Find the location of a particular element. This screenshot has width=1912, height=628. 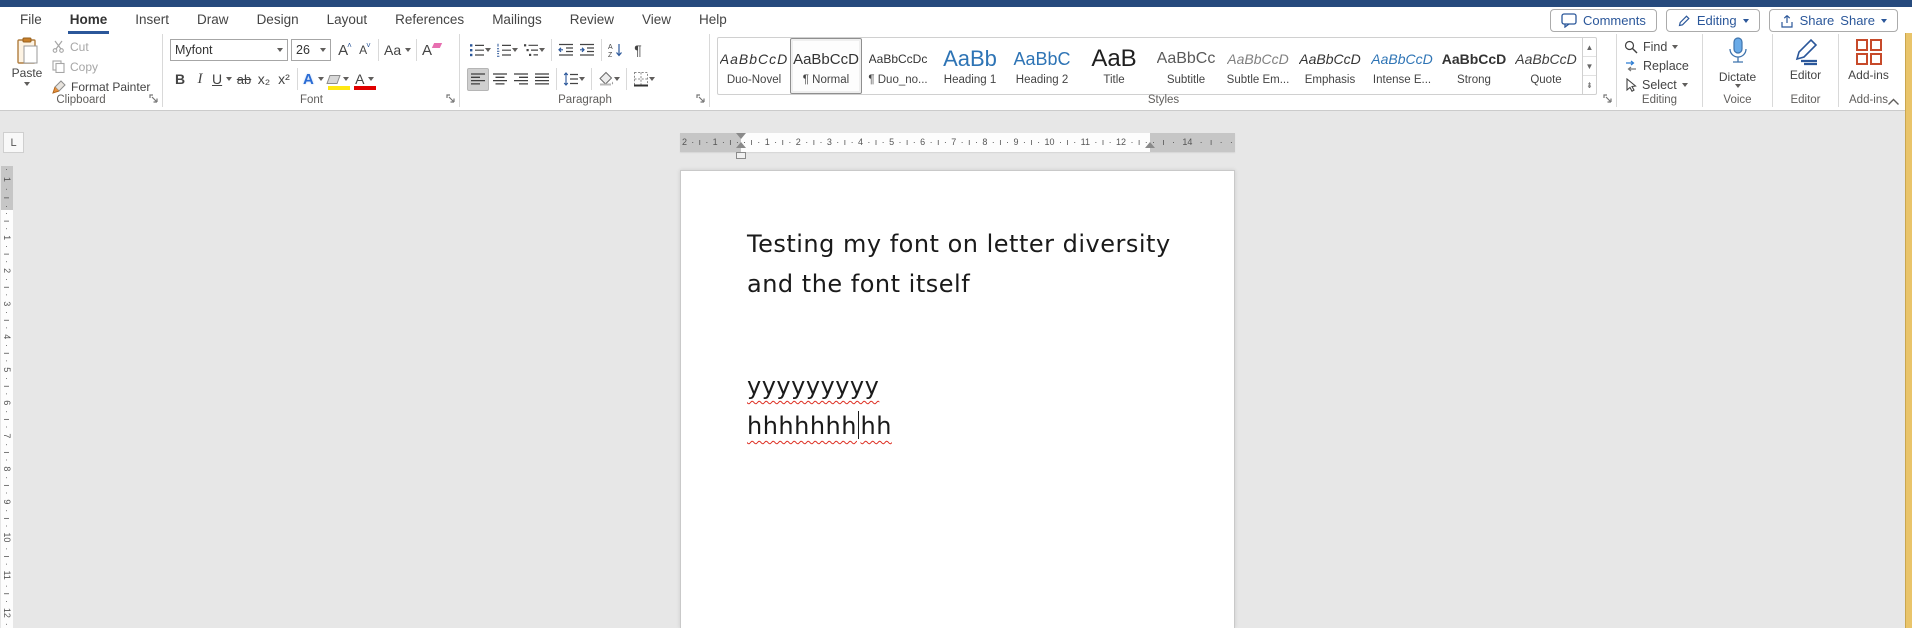

justify-icon is located at coordinates (542, 79).